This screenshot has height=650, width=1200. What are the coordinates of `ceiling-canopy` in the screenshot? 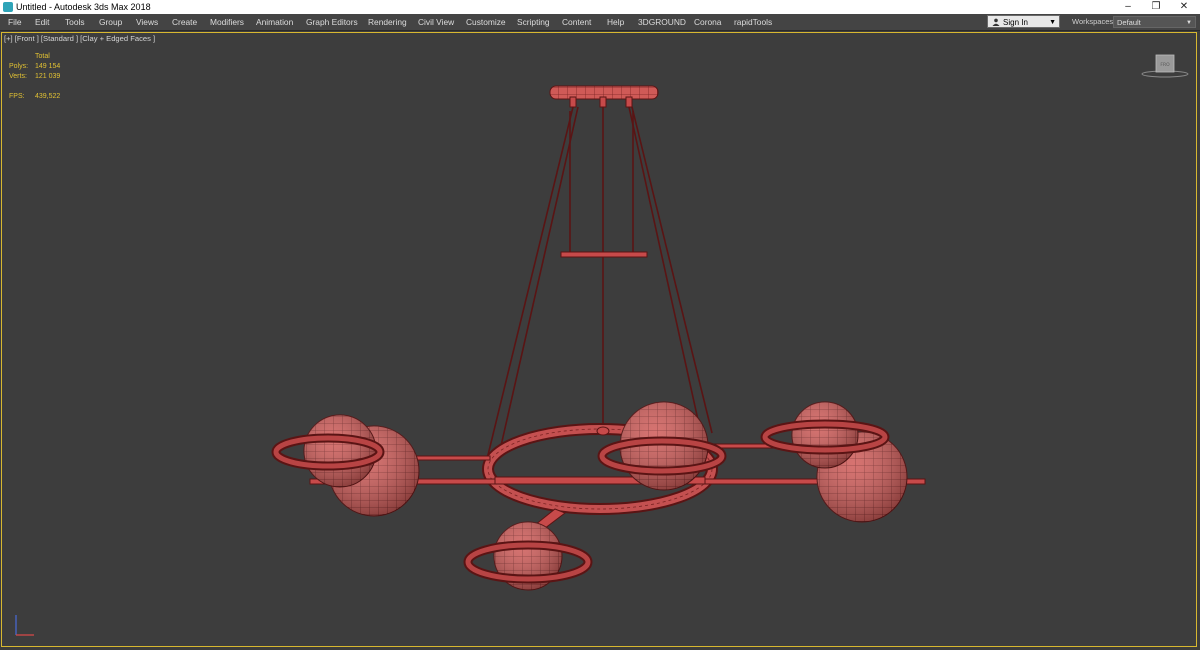 It's located at (604, 96).